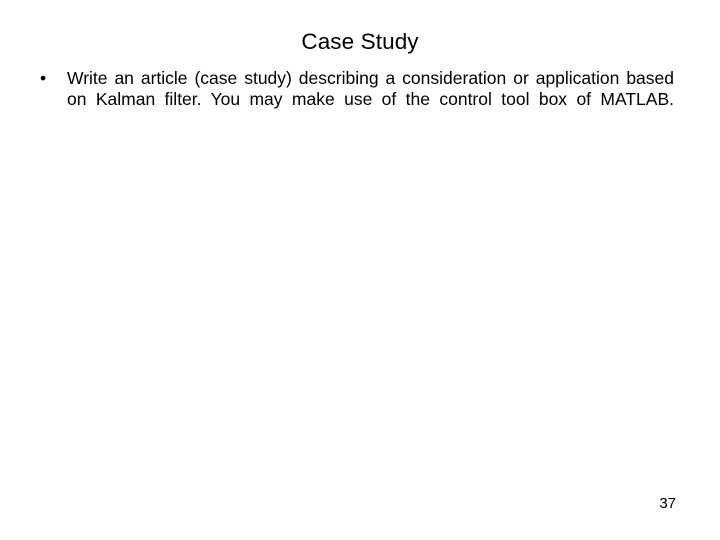  I want to click on page-title: Case Study, so click(360, 41).